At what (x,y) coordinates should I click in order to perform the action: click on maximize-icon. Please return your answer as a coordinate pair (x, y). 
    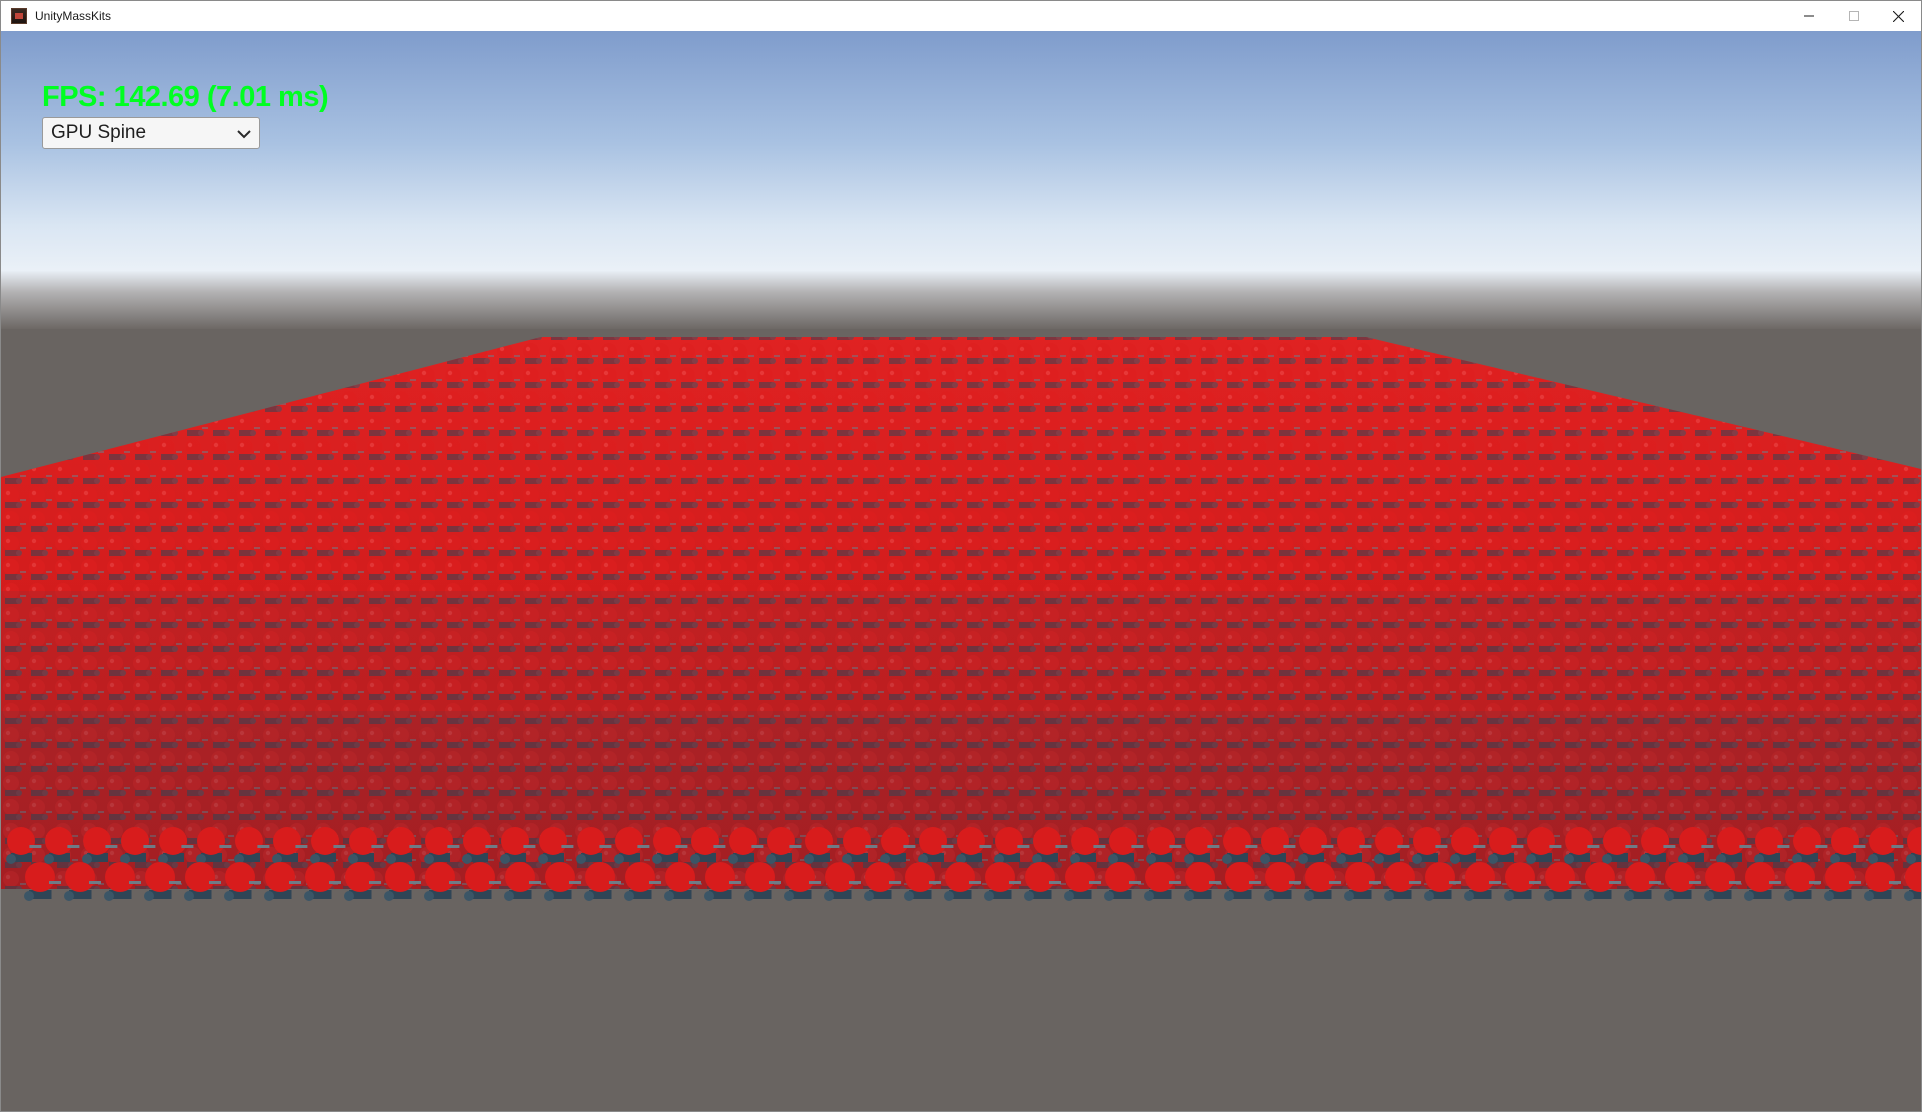
    Looking at the image, I should click on (1853, 16).